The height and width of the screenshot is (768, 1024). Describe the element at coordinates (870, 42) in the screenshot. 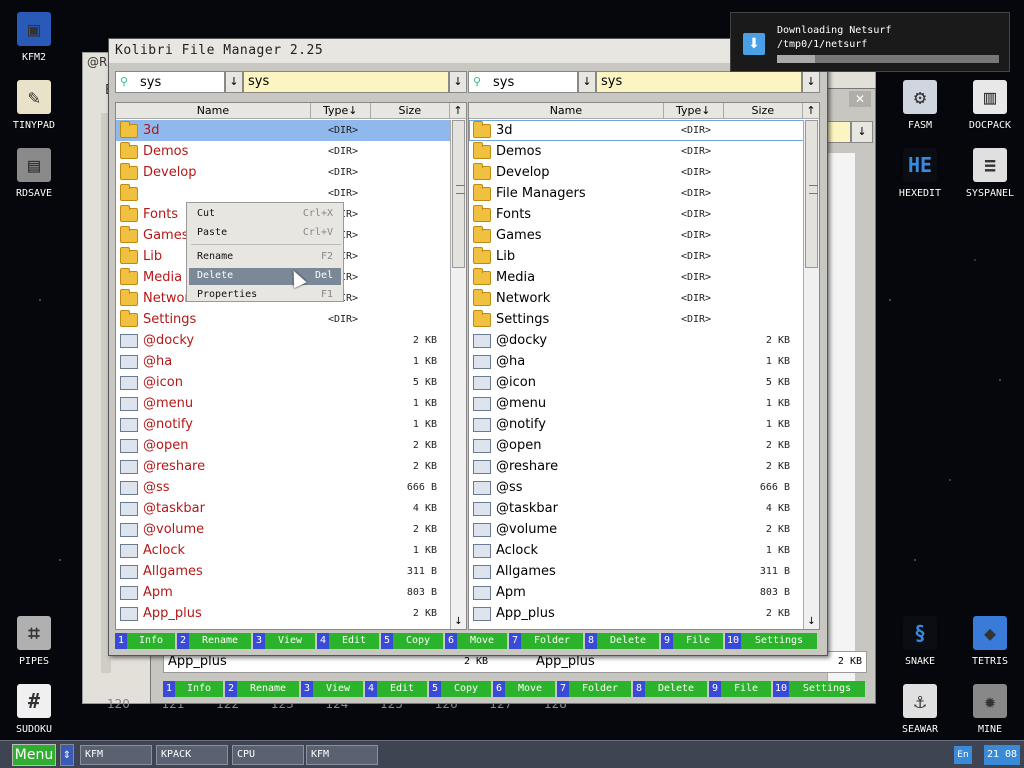

I see `download-notification: ⬇ Downloading Netsurf /tmp0/1/netsurf` at that location.